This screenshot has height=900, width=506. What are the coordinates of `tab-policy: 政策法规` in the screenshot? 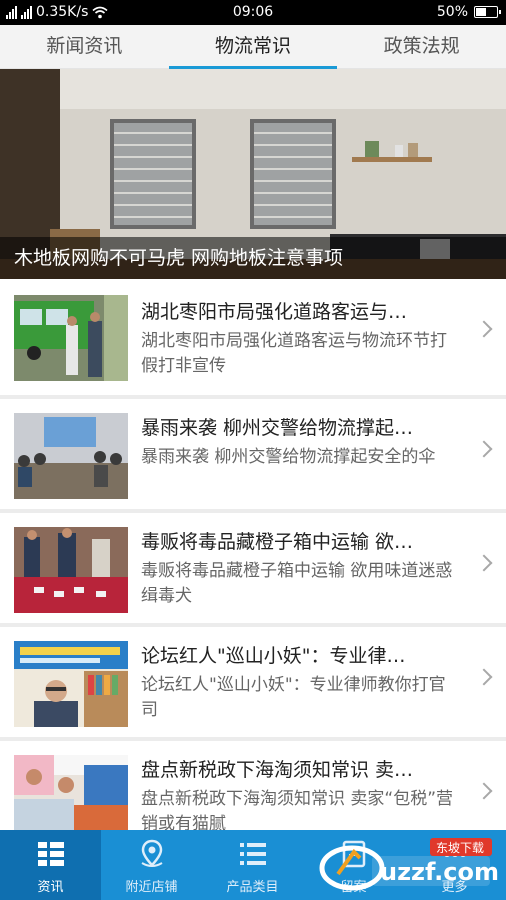 It's located at (421, 46).